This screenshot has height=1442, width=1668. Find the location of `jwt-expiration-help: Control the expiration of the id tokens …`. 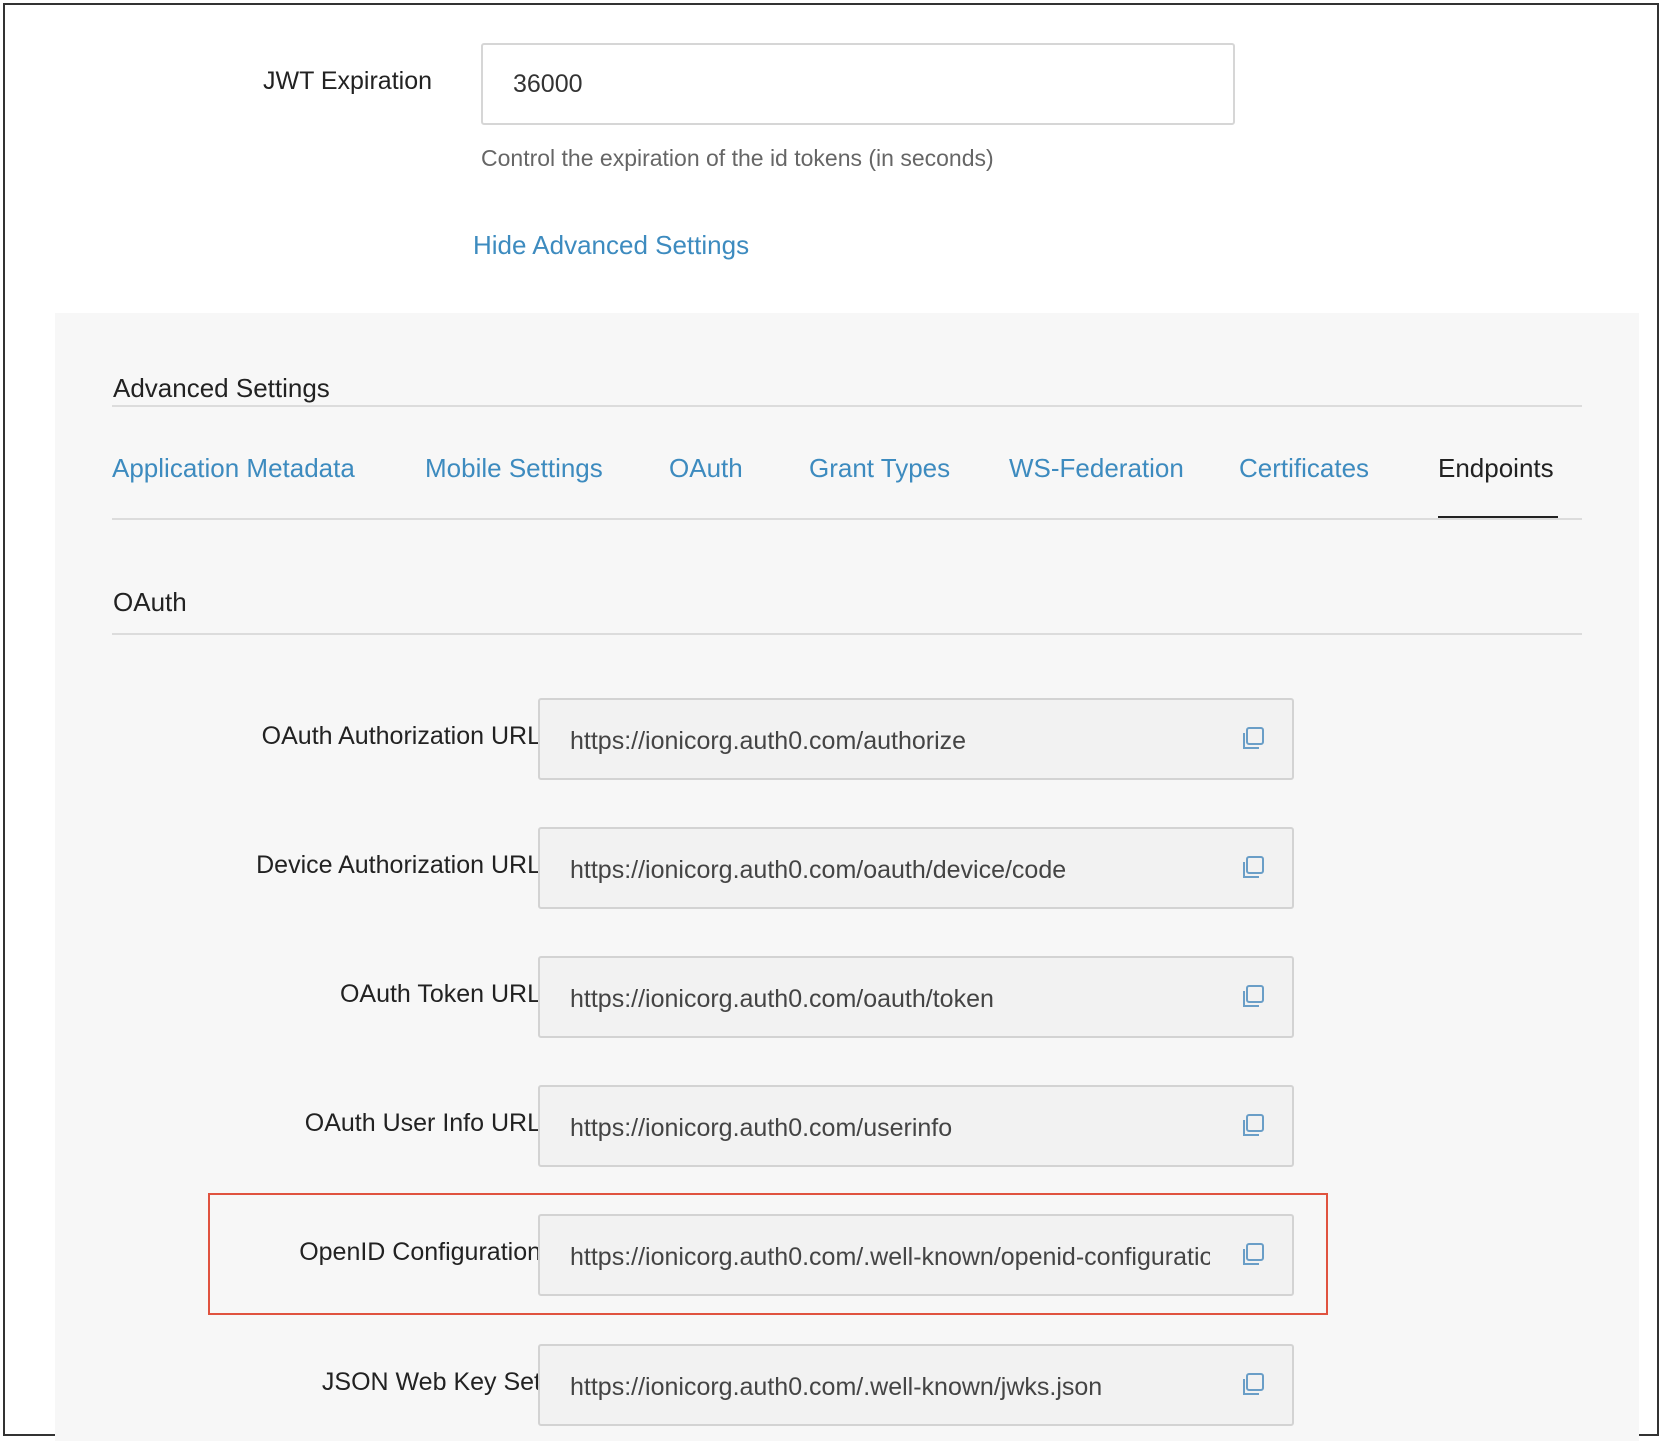

jwt-expiration-help: Control the expiration of the id tokens … is located at coordinates (737, 158).